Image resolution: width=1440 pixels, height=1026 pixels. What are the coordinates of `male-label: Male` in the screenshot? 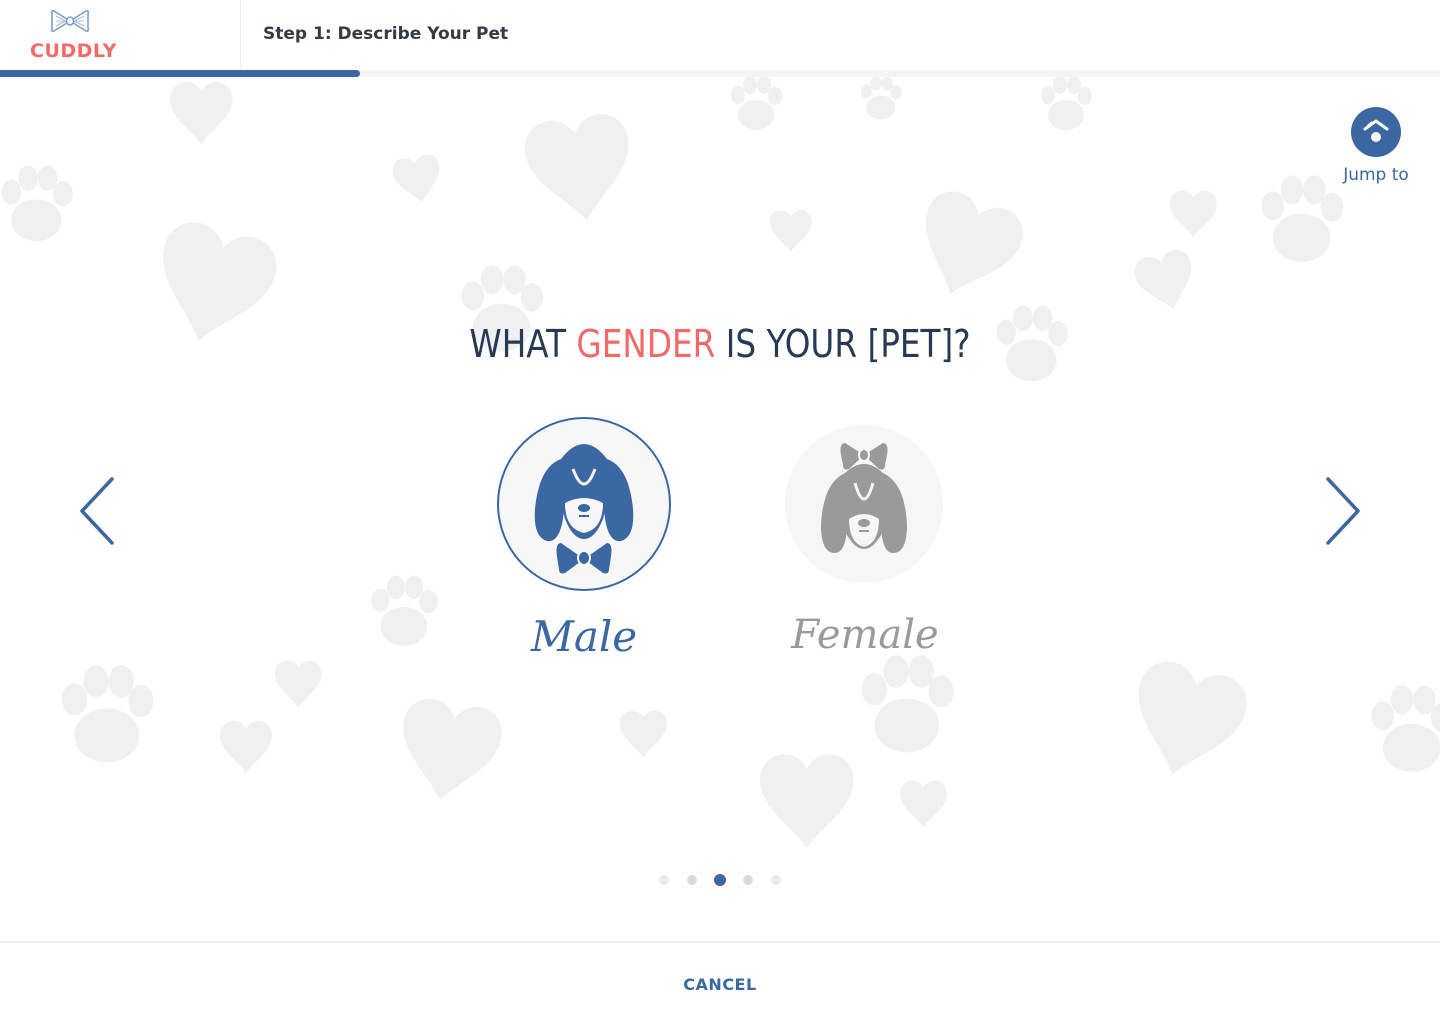 It's located at (584, 636).